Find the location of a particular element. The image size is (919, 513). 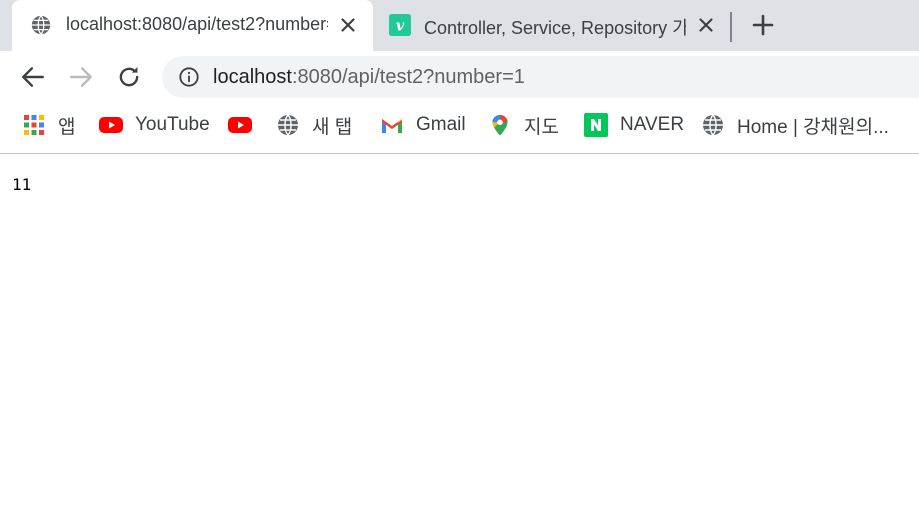

gmail-icon is located at coordinates (392, 126).